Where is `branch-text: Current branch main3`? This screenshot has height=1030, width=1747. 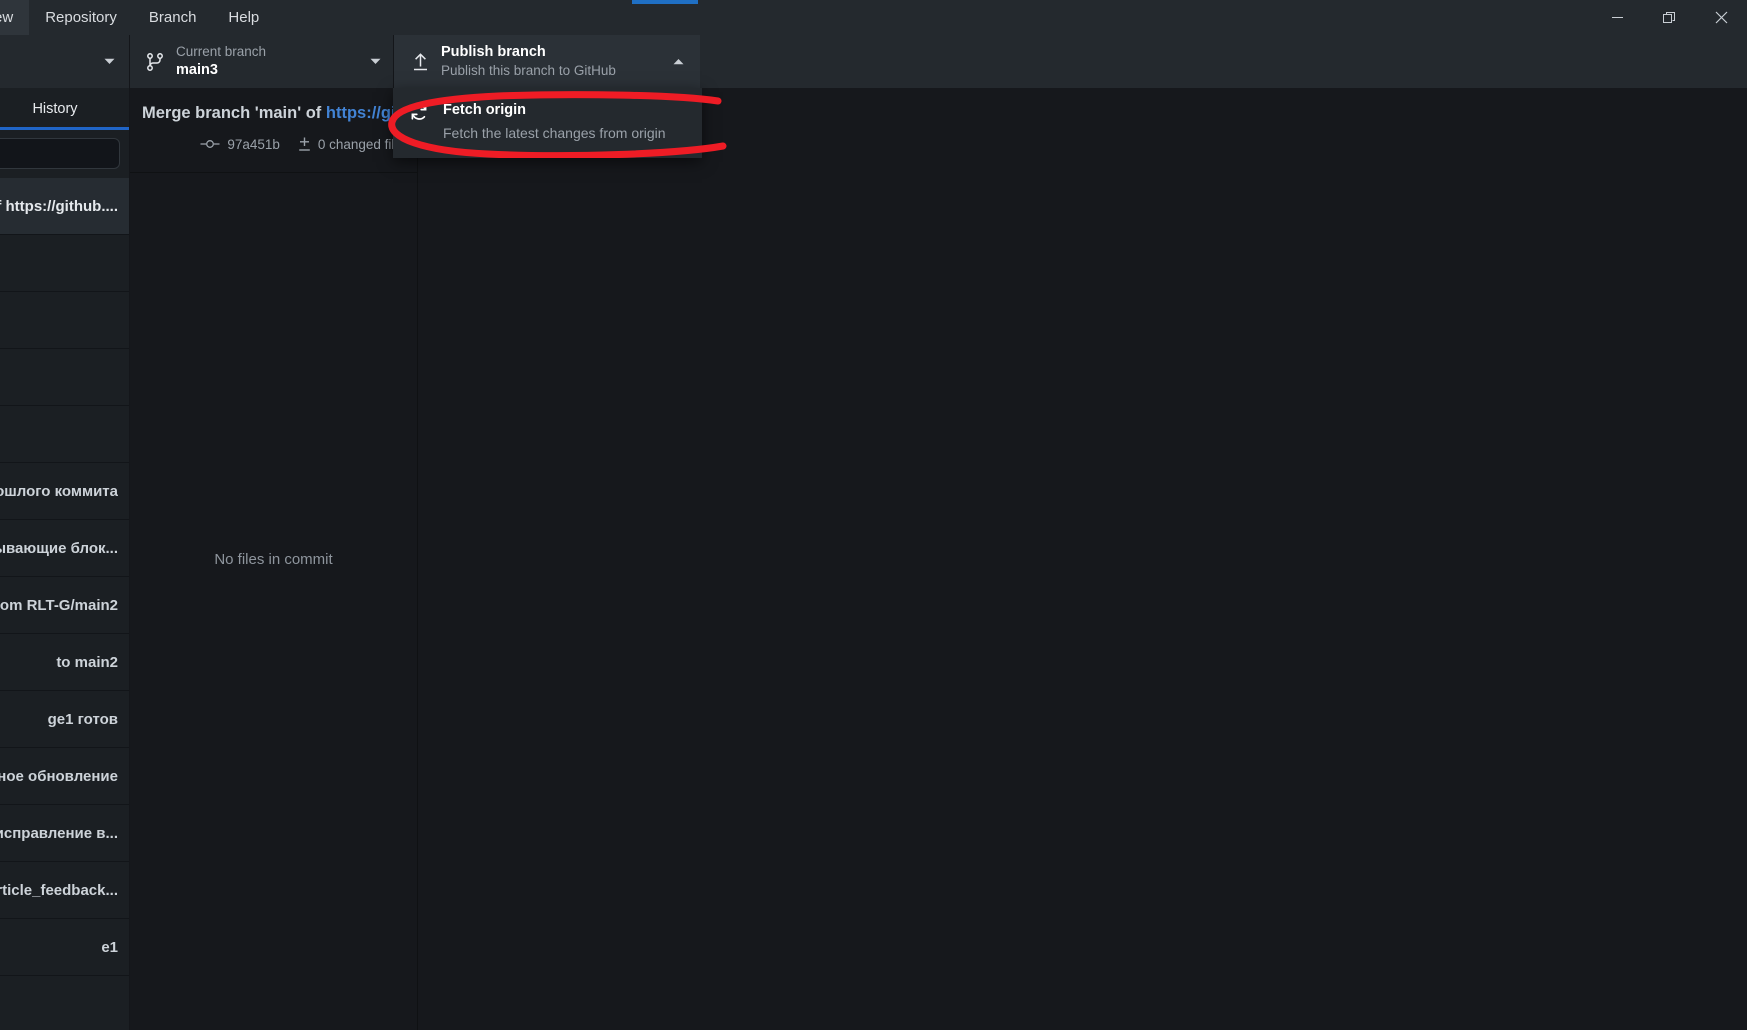
branch-text: Current branch main3 is located at coordinates (221, 62).